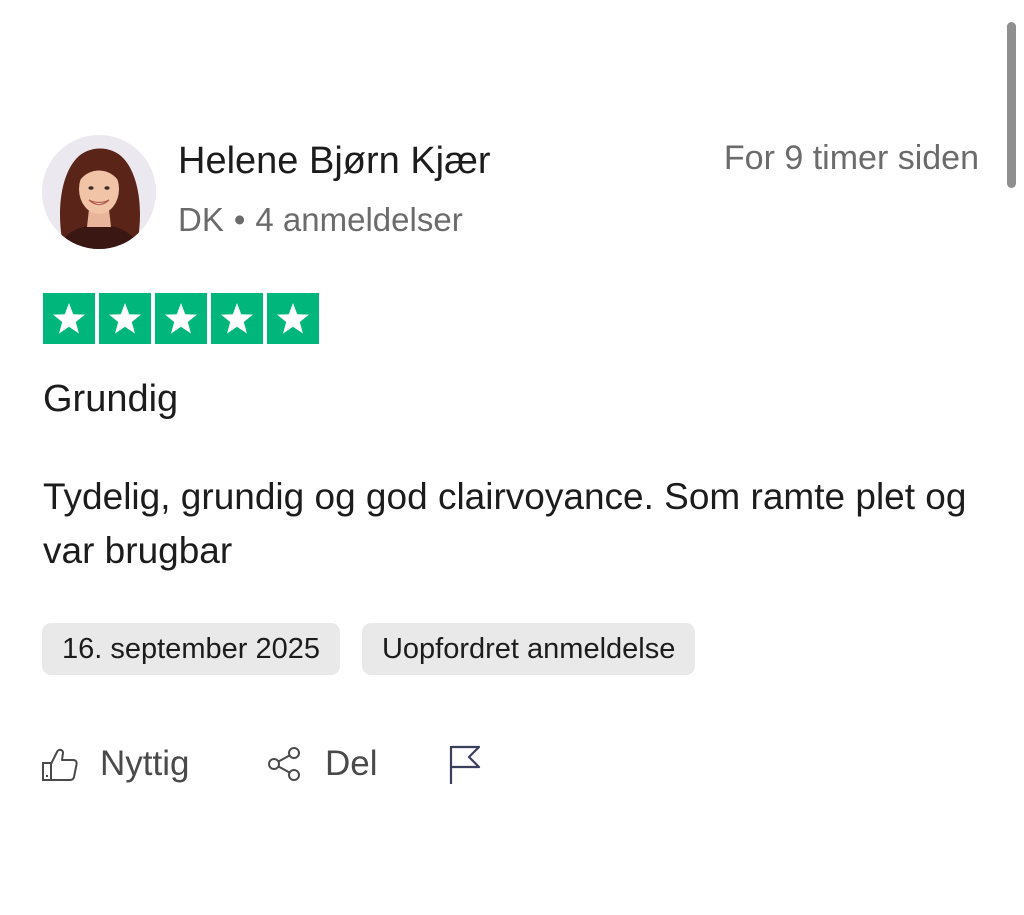 The height and width of the screenshot is (915, 1024). I want to click on reviewer-meta: DK • 4 anmeldelser, so click(320, 220).